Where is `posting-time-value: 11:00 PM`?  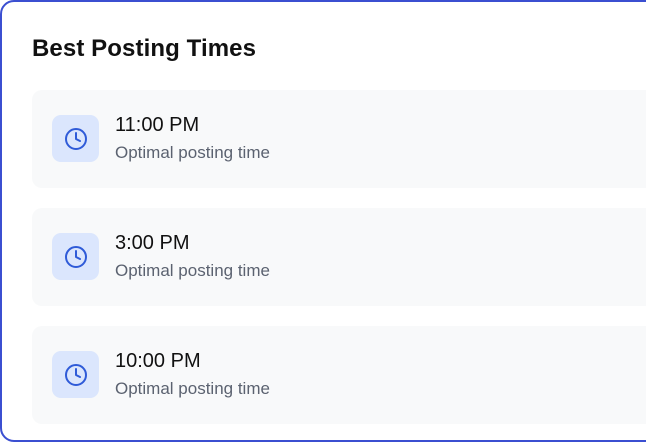 posting-time-value: 11:00 PM is located at coordinates (157, 125).